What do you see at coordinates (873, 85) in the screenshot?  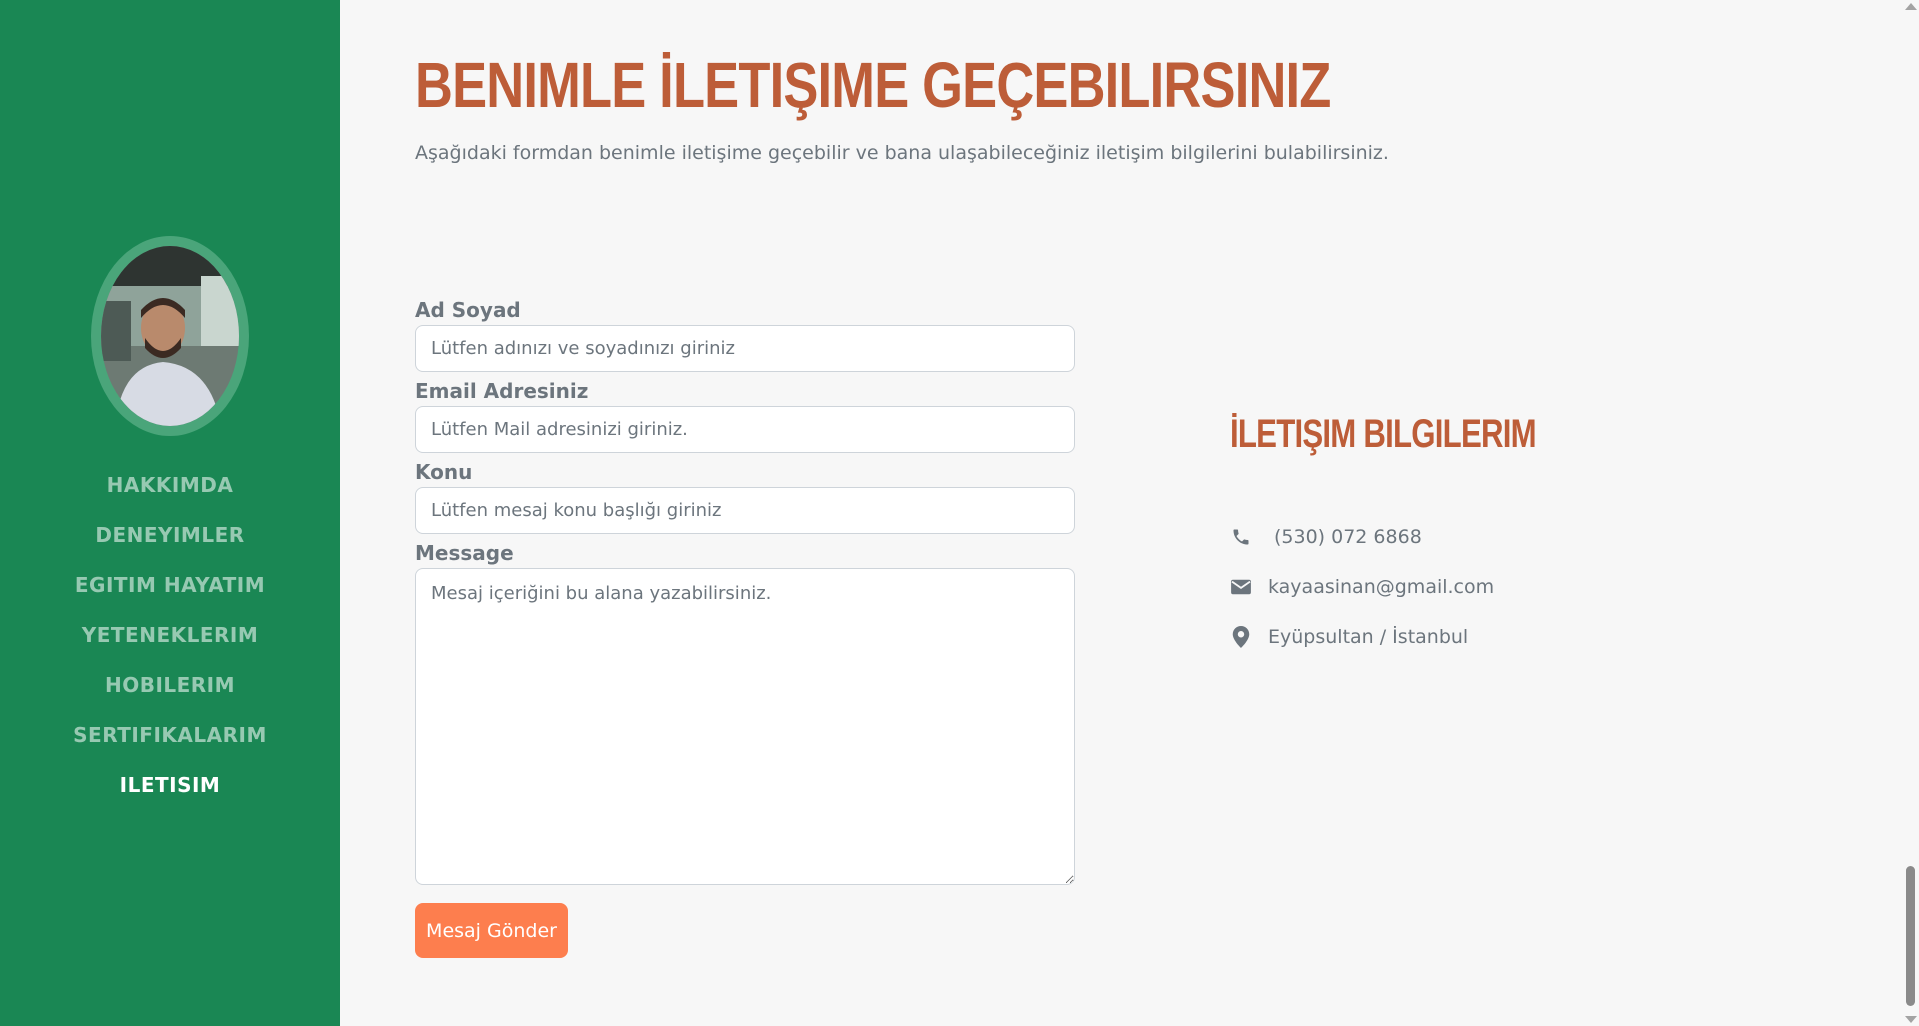 I see `page-title: BENIMLE İLETIŞIME GEÇEBILIRSINIZ` at bounding box center [873, 85].